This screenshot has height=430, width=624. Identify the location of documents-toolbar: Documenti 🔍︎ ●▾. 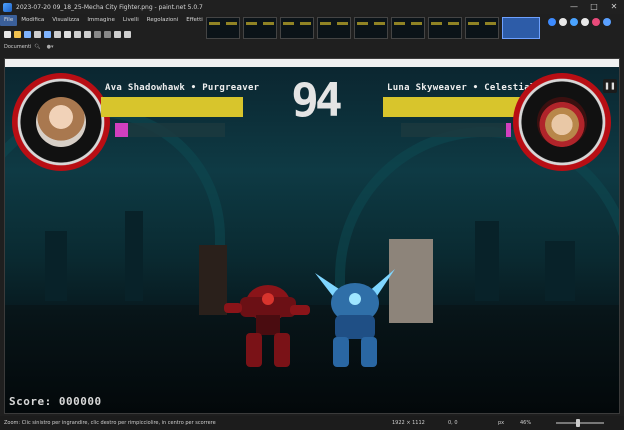
(100, 47).